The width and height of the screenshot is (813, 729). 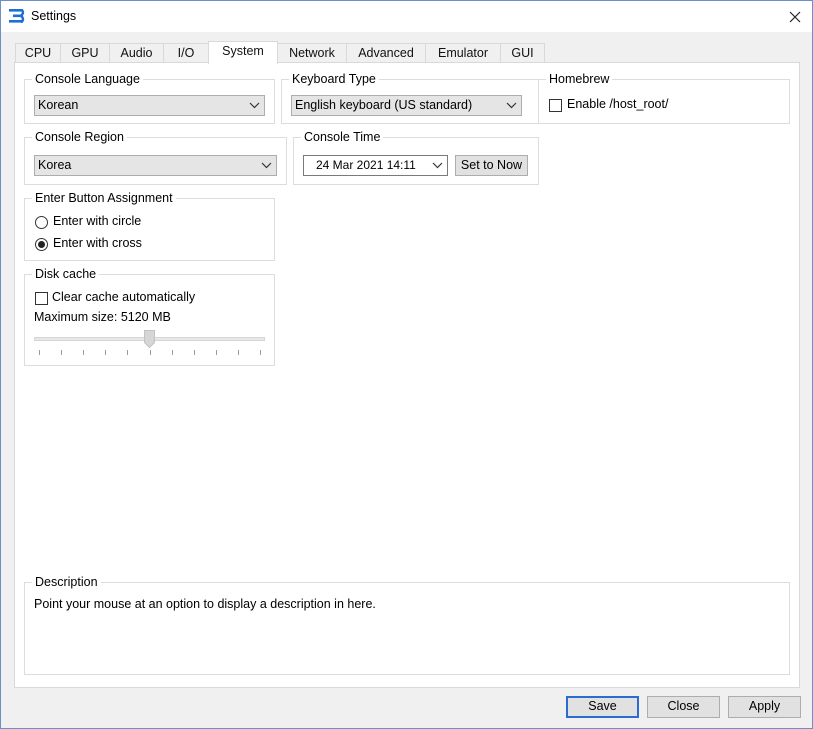 I want to click on console-language-group: Console Language Korean, so click(x=149, y=97).